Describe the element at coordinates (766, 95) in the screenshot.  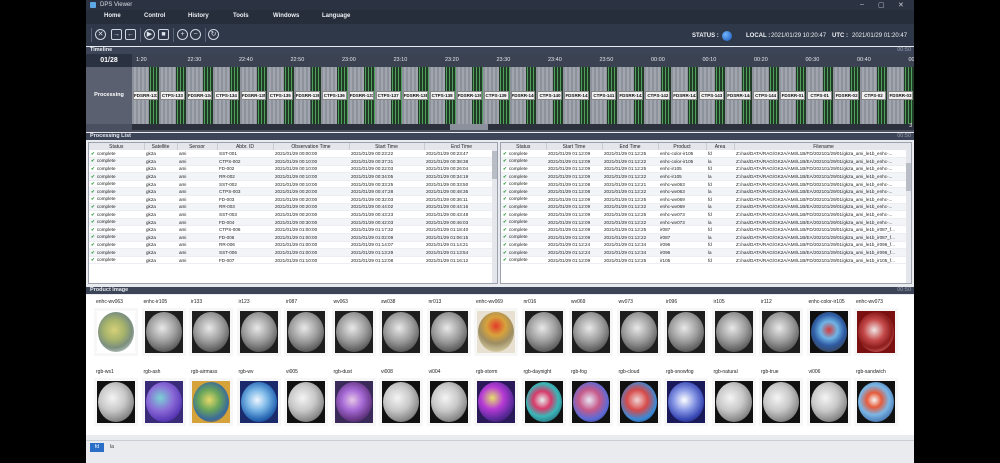
I see `timeline-job-label: CTPS-144` at that location.